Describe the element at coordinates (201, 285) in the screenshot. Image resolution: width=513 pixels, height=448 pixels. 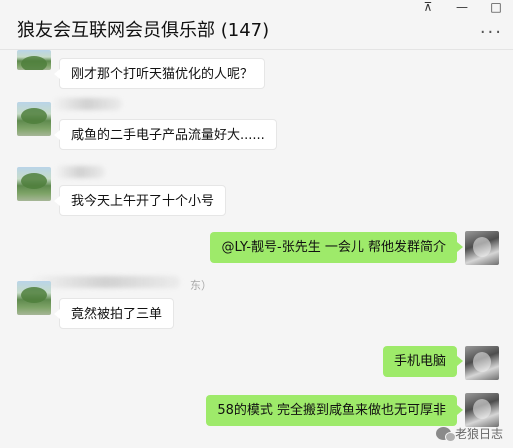
I see `sender-name-suffix: 东）` at that location.